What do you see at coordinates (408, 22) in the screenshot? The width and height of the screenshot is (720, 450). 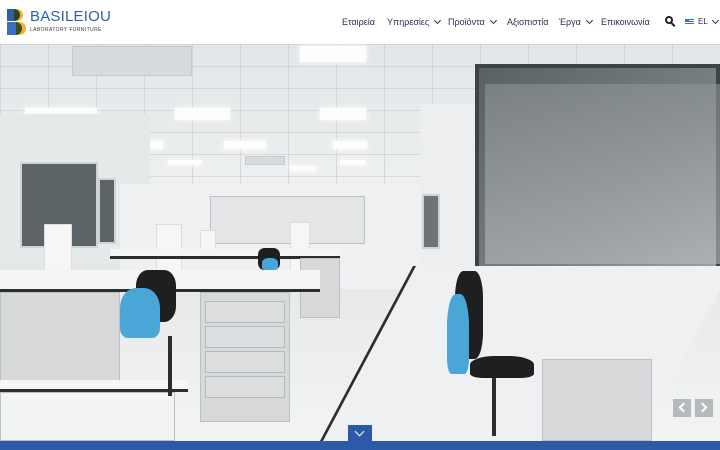 I see `nav-item-label: Υπηρεσίες` at bounding box center [408, 22].